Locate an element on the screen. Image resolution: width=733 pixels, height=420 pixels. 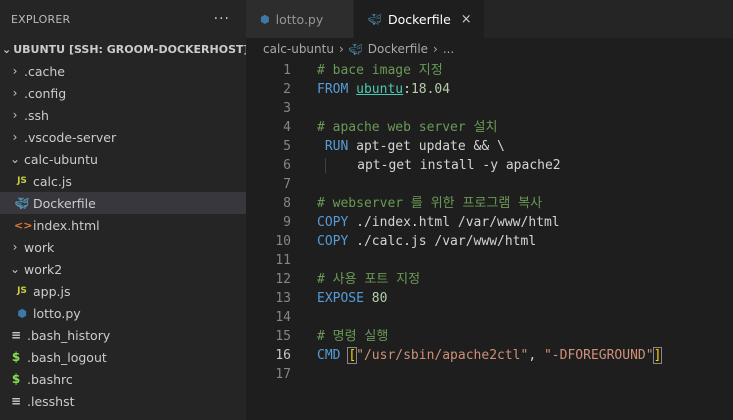
code-text: COPY ./index.html /var/www/html is located at coordinates (438, 222).